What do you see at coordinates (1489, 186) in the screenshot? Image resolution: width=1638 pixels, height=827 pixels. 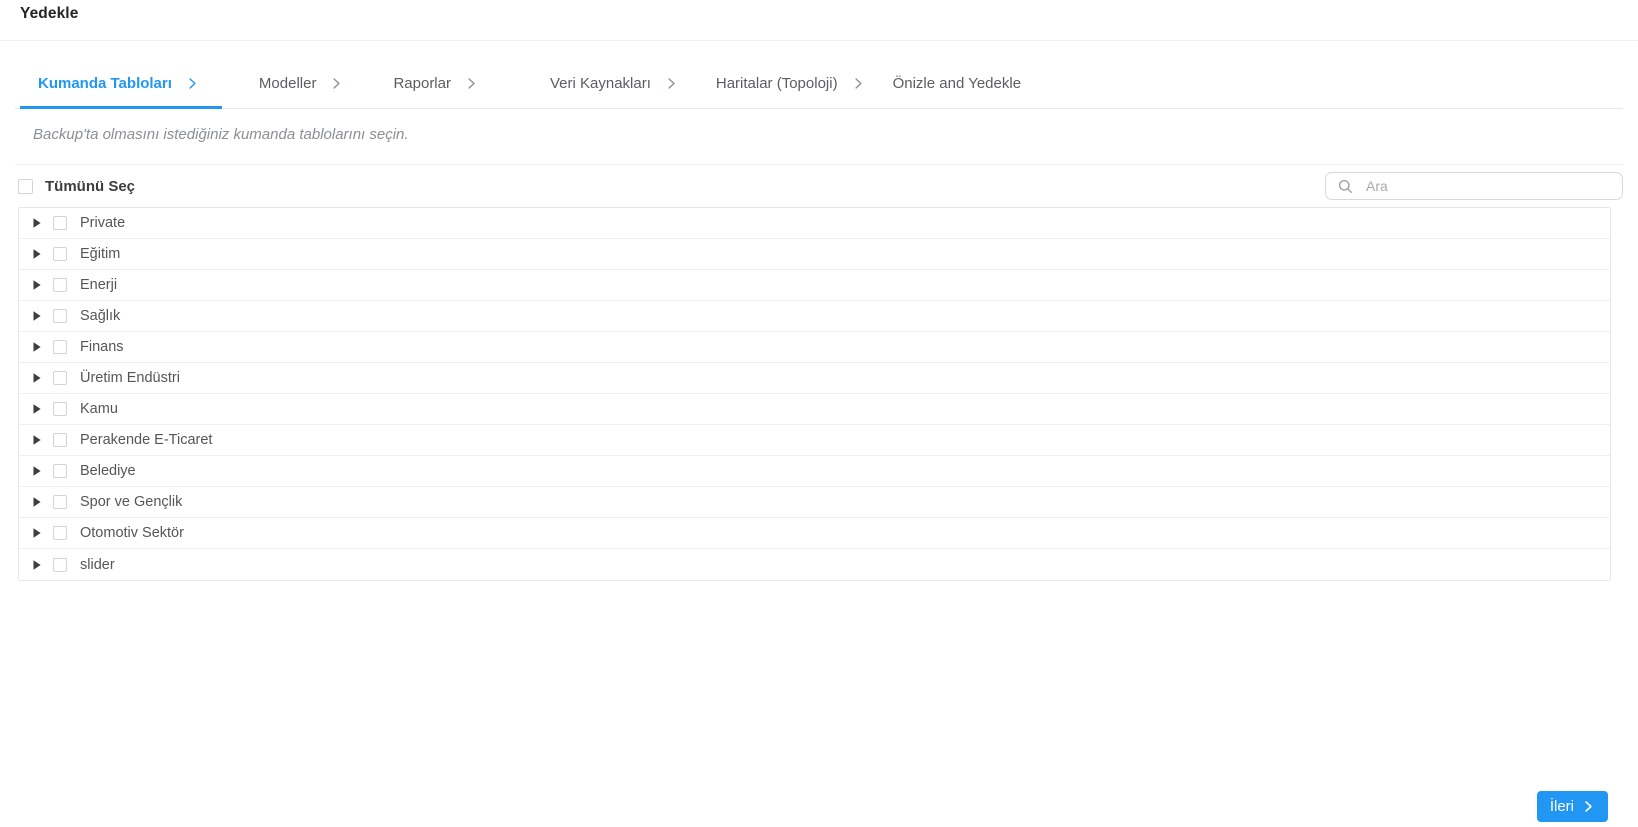 I see `search-input` at bounding box center [1489, 186].